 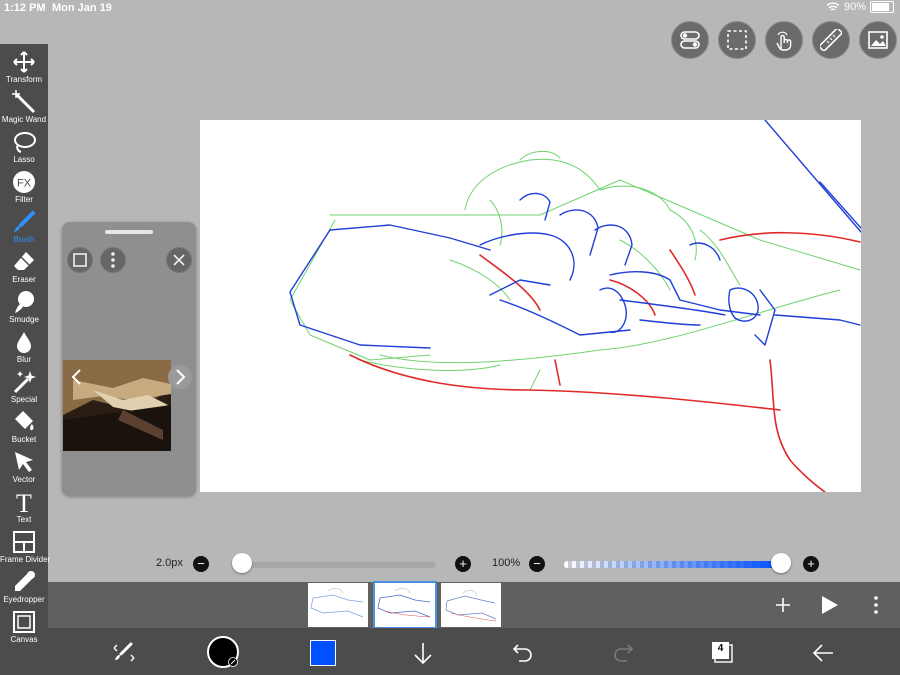 What do you see at coordinates (24, 439) in the screenshot?
I see `tool-label: Bucket` at bounding box center [24, 439].